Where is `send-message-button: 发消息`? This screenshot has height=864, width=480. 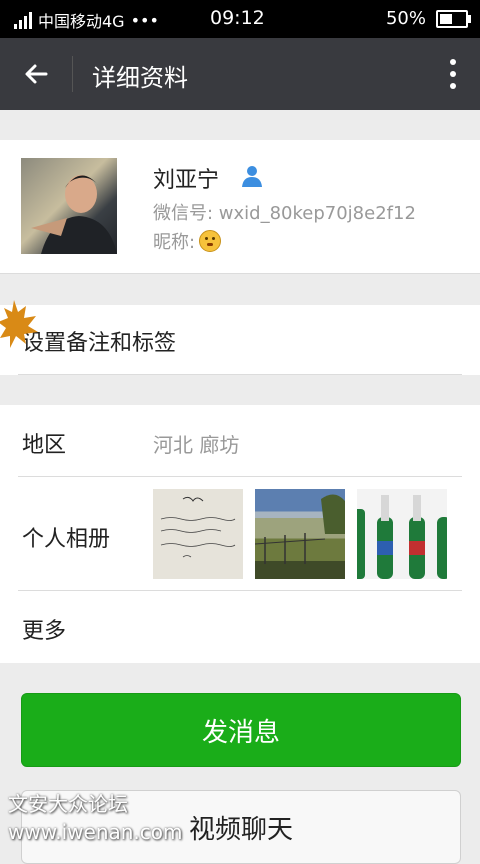
send-message-button: 发消息 is located at coordinates (241, 730).